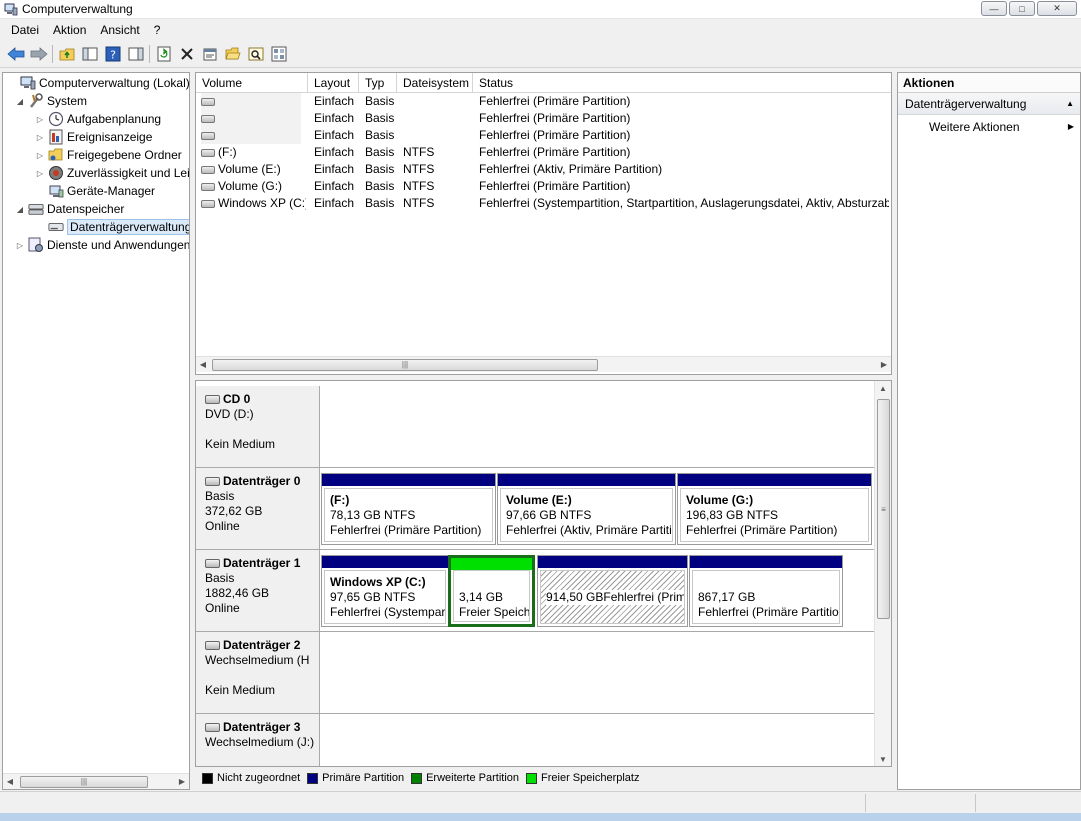  What do you see at coordinates (253, 203) in the screenshot?
I see `volume-name-cell: Windows XP (C:)` at bounding box center [253, 203].